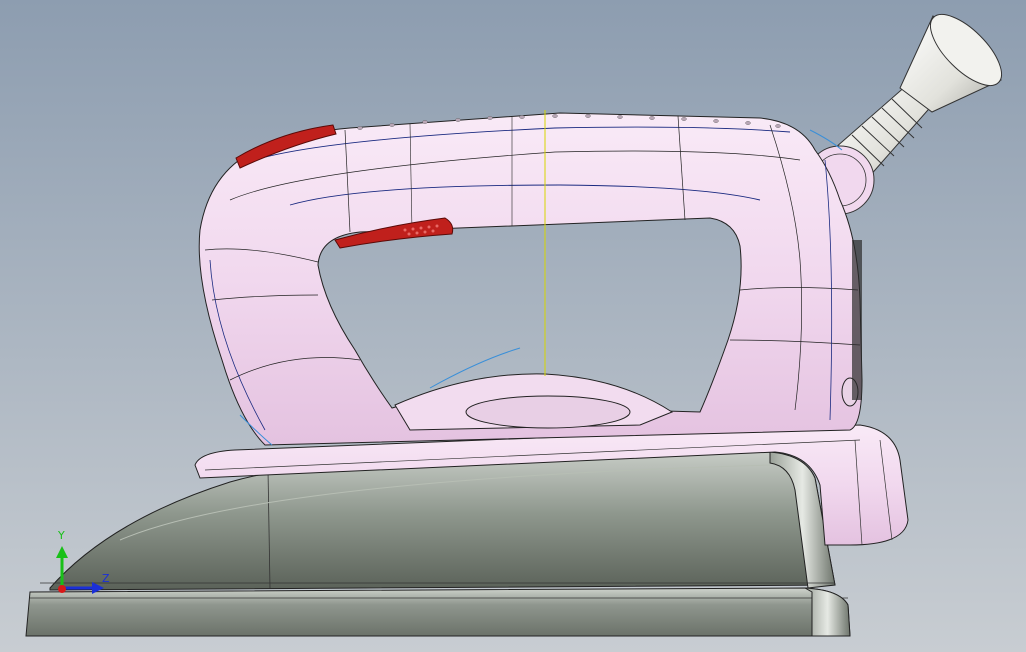 Image resolution: width=1026 pixels, height=652 pixels. Describe the element at coordinates (106, 578) in the screenshot. I see `z-axis-label: Z` at that location.